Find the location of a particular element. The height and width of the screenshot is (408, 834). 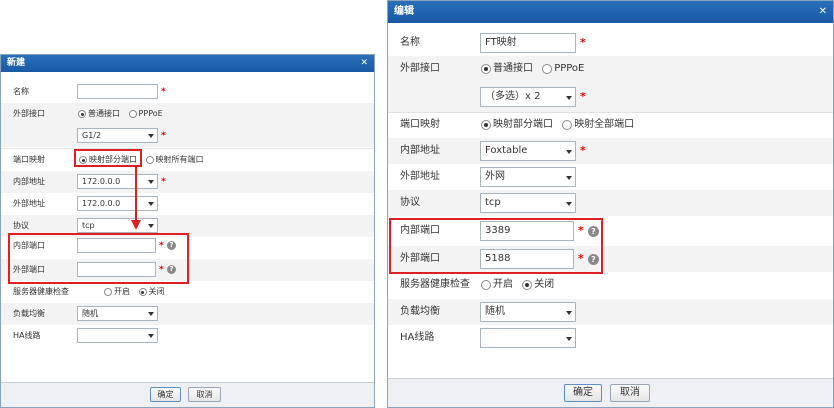

port-map-row: 端口映射 映射部分端口 映射全部端口 is located at coordinates (610, 125).